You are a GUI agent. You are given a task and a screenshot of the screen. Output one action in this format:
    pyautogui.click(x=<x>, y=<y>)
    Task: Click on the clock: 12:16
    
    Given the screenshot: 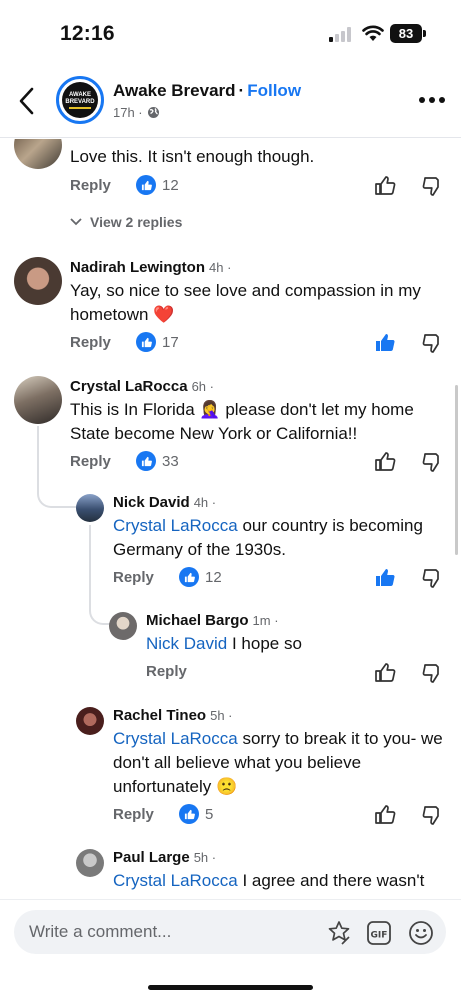 What is the action you would take?
    pyautogui.click(x=87, y=33)
    